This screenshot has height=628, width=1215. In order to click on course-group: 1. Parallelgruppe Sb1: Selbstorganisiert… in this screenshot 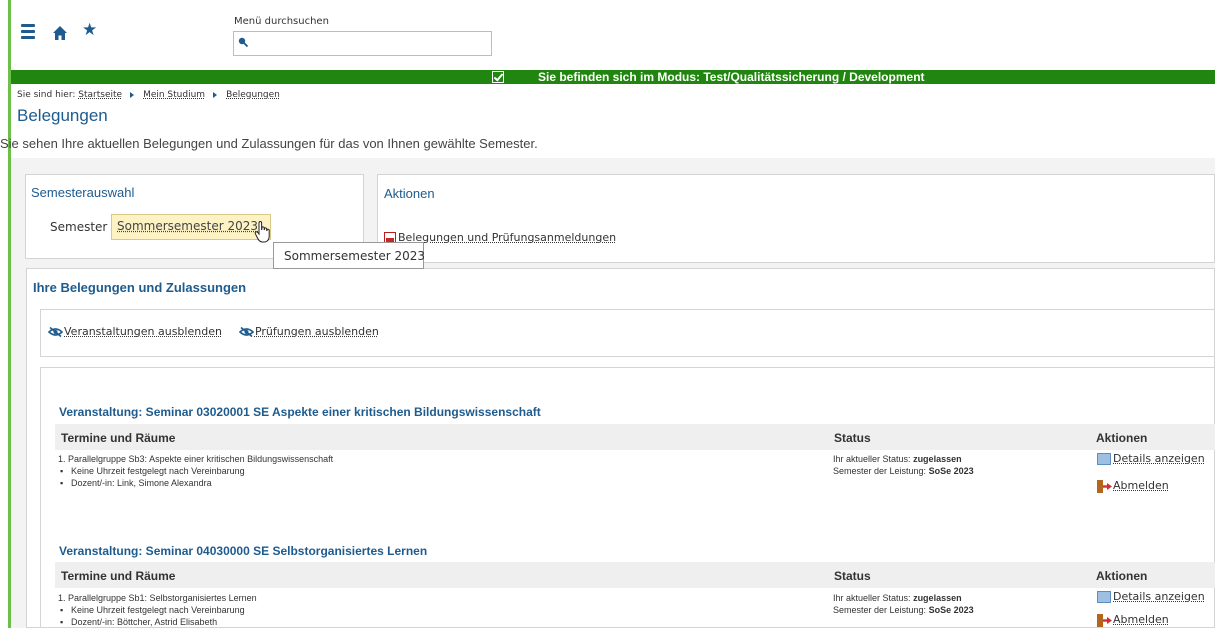, I will do `click(157, 598)`.